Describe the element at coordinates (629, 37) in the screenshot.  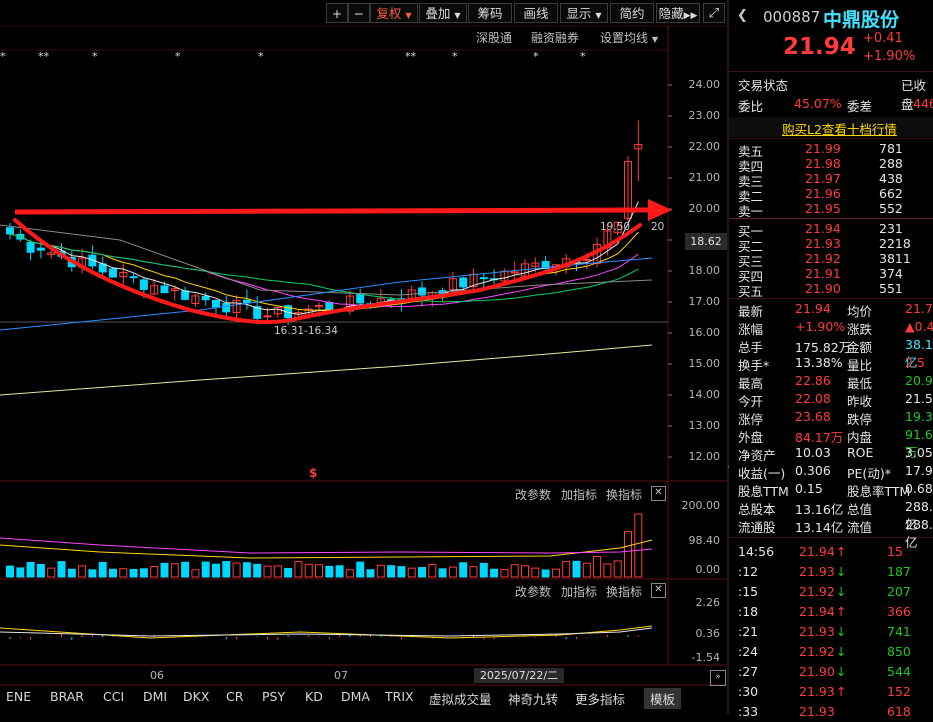
I see `ma-settings-link: 设置均线 ▼` at that location.